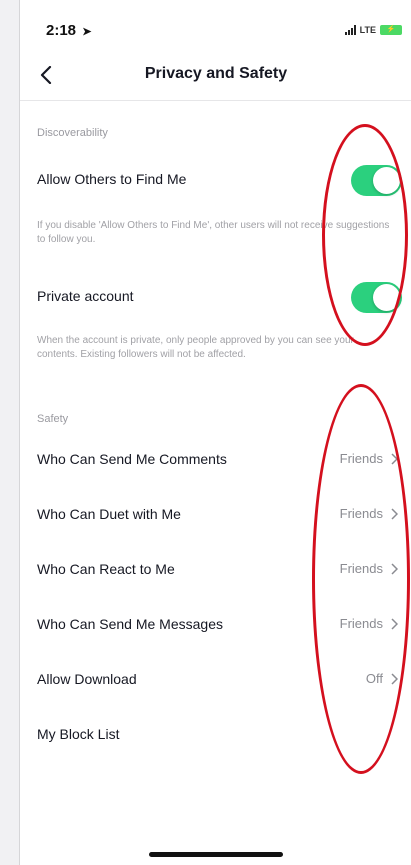 This screenshot has height=865, width=411. Describe the element at coordinates (215, 297) in the screenshot. I see `private-account-row: Private account` at that location.